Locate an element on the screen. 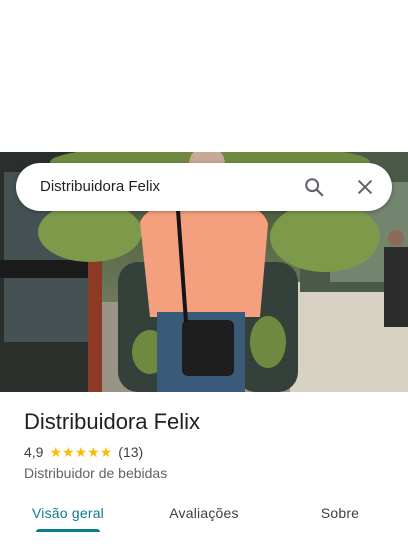 This screenshot has height=544, width=408. rating-stars: ★ ★ ★ ★ ★ is located at coordinates (80, 452).